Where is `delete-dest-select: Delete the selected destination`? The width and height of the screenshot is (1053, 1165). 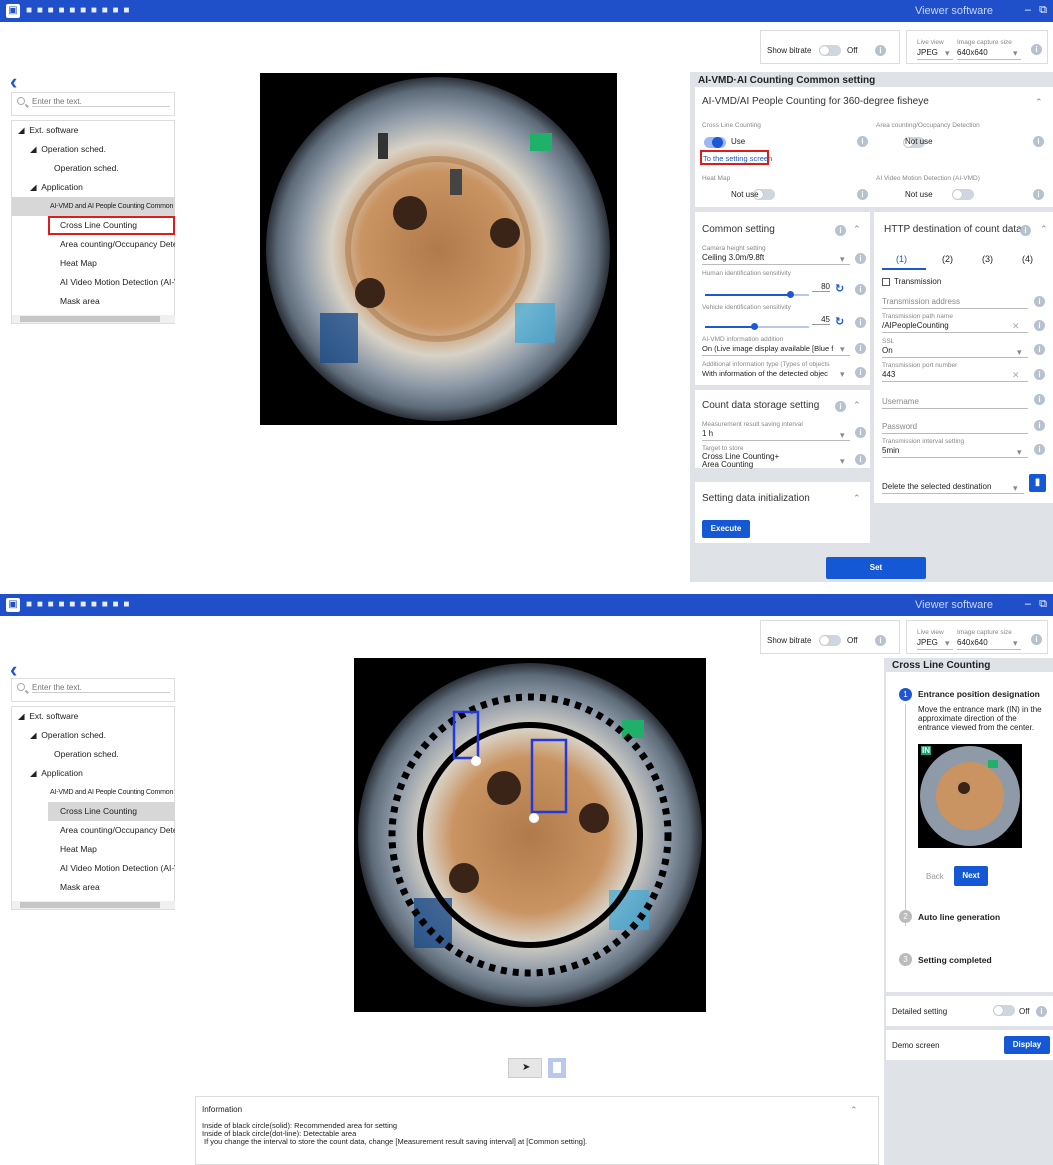
delete-dest-select: Delete the selected destination is located at coordinates (936, 486).